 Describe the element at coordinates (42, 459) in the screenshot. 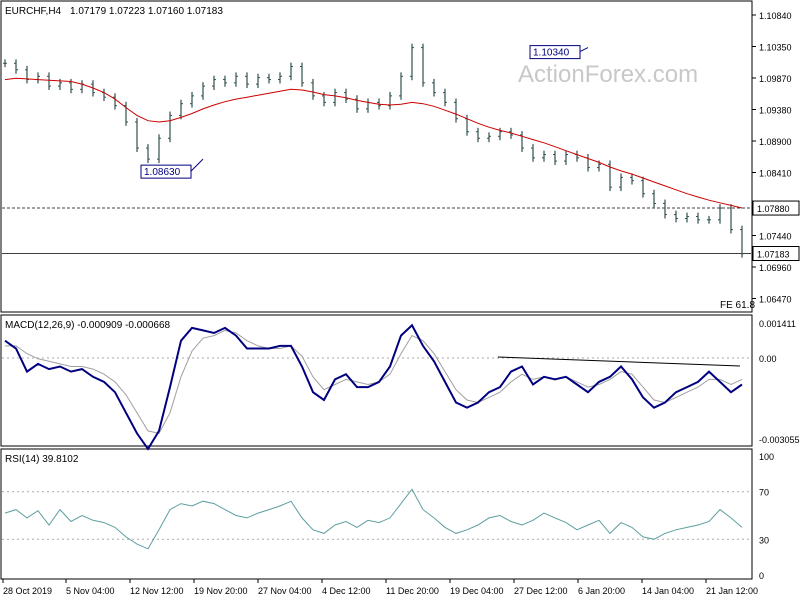

I see `rsi-title: RSI(14) 39.8102` at that location.